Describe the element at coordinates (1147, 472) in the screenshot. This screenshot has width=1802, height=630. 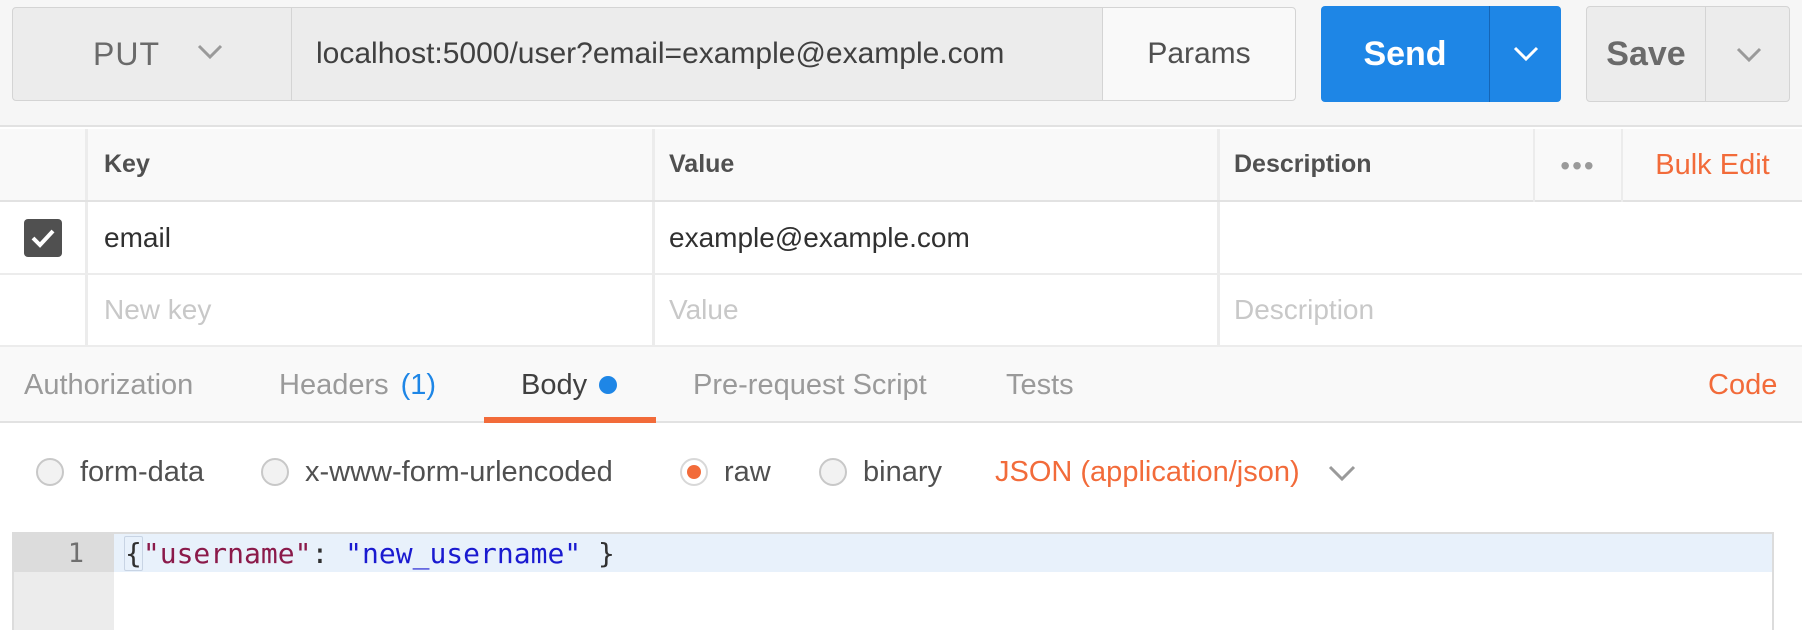
I see `content-type-select: JSON (application/json)` at that location.